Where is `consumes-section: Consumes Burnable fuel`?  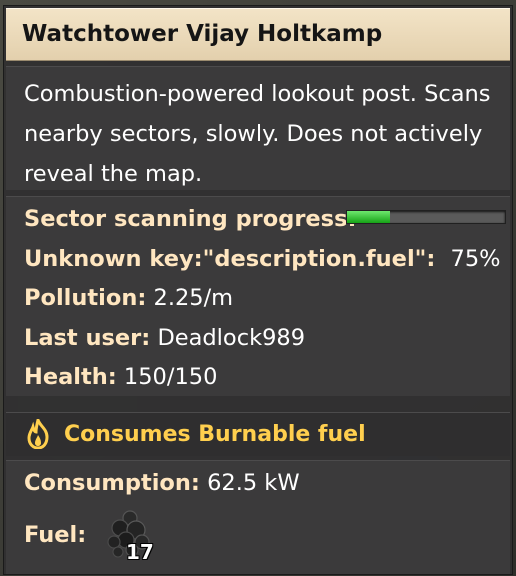 consumes-section: Consumes Burnable fuel is located at coordinates (258, 434).